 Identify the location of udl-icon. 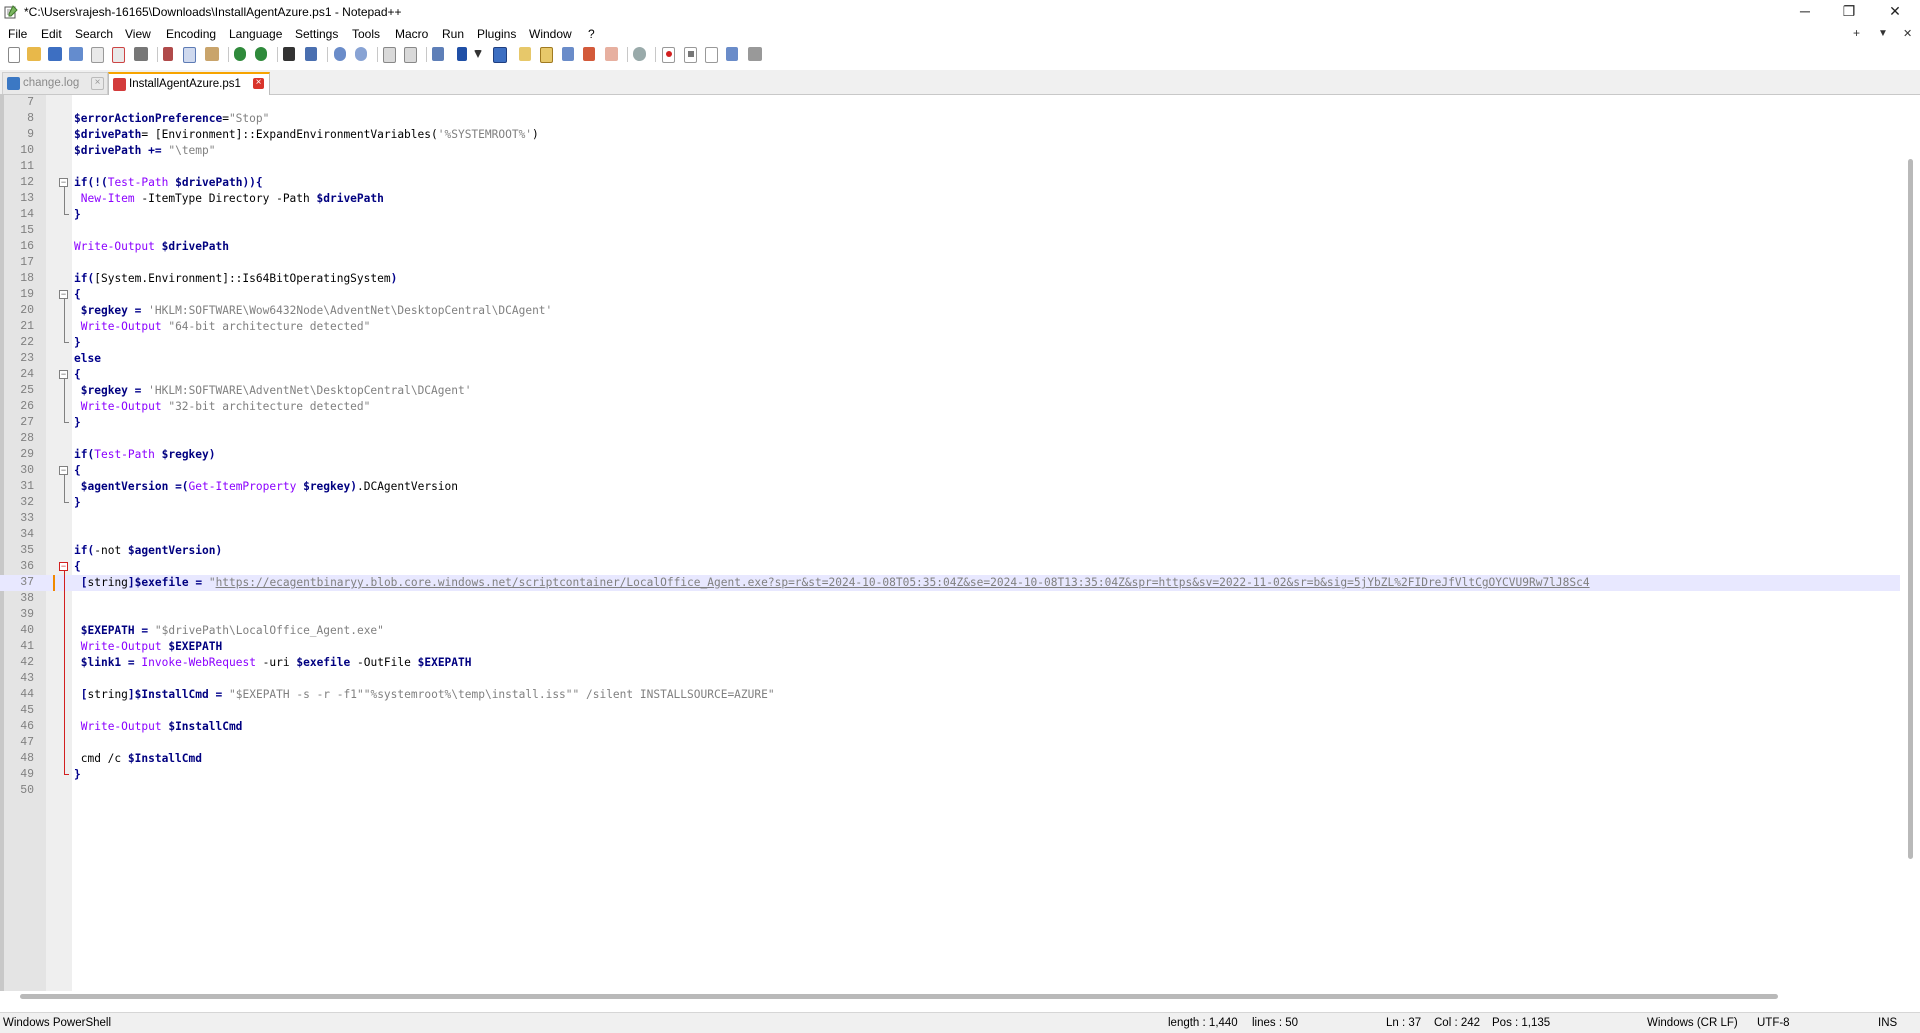
(525, 54).